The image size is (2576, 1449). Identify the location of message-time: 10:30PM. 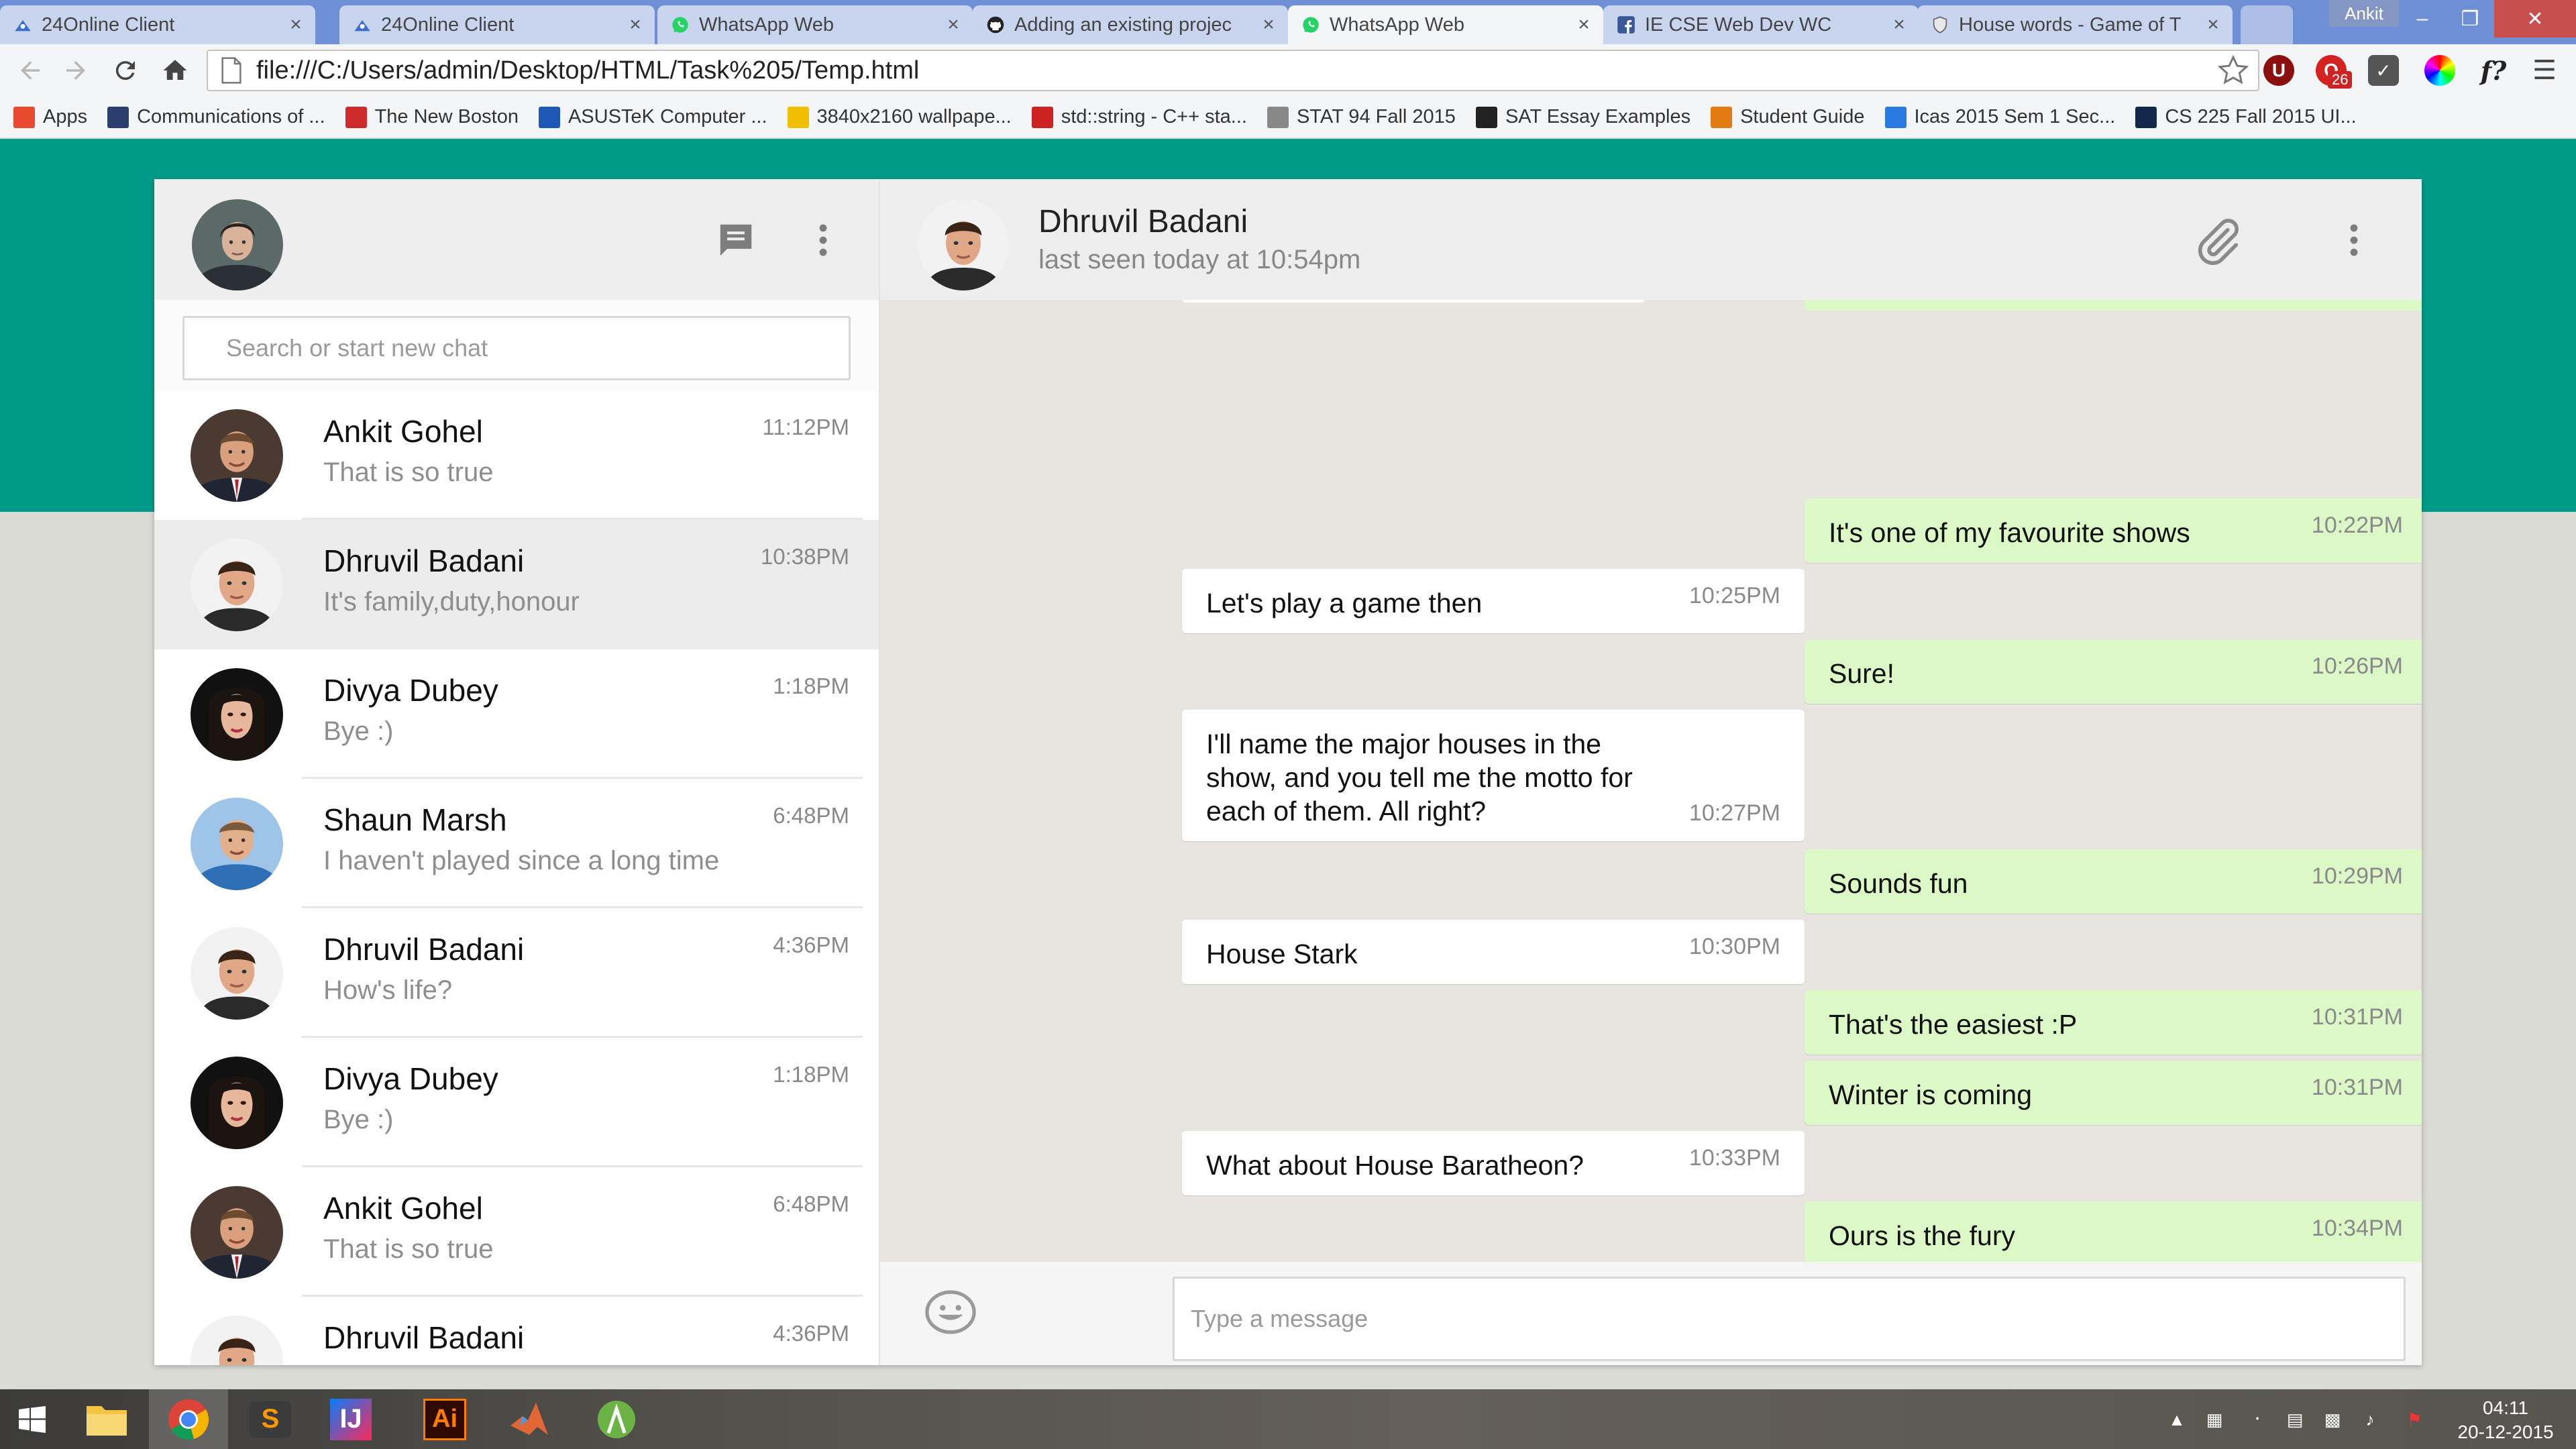
(1734, 946).